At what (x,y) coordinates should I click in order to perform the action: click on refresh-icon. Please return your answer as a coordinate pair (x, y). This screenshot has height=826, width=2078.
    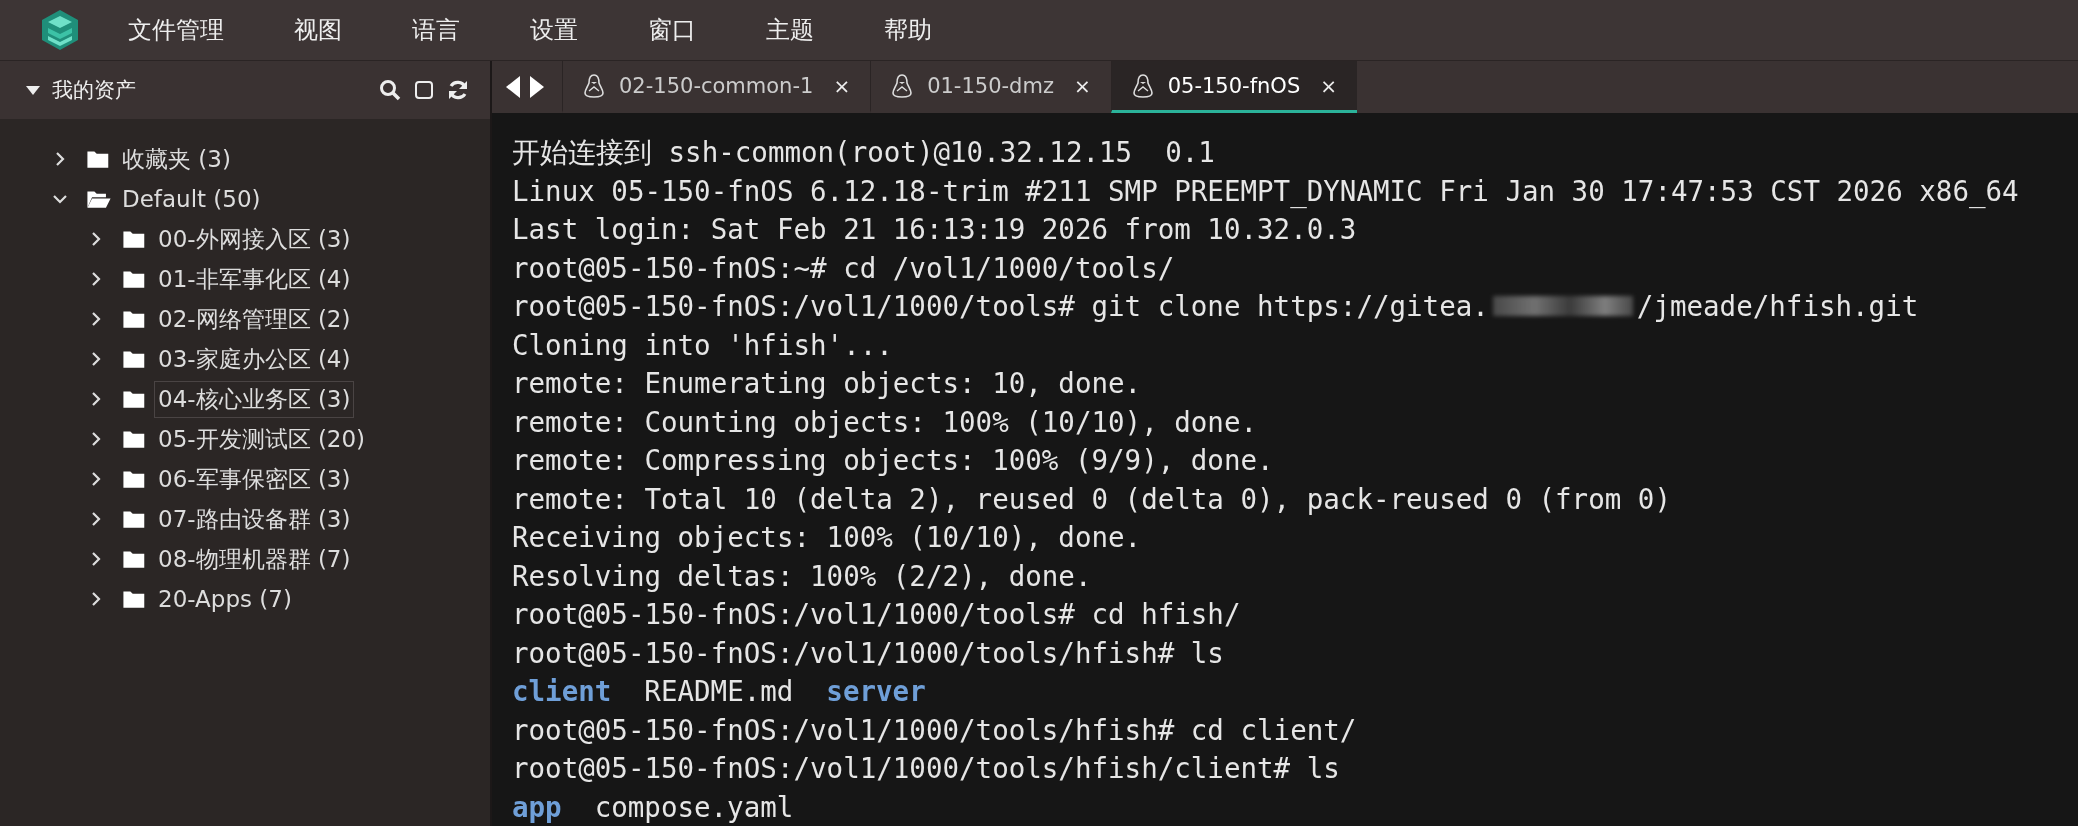
    Looking at the image, I should click on (458, 90).